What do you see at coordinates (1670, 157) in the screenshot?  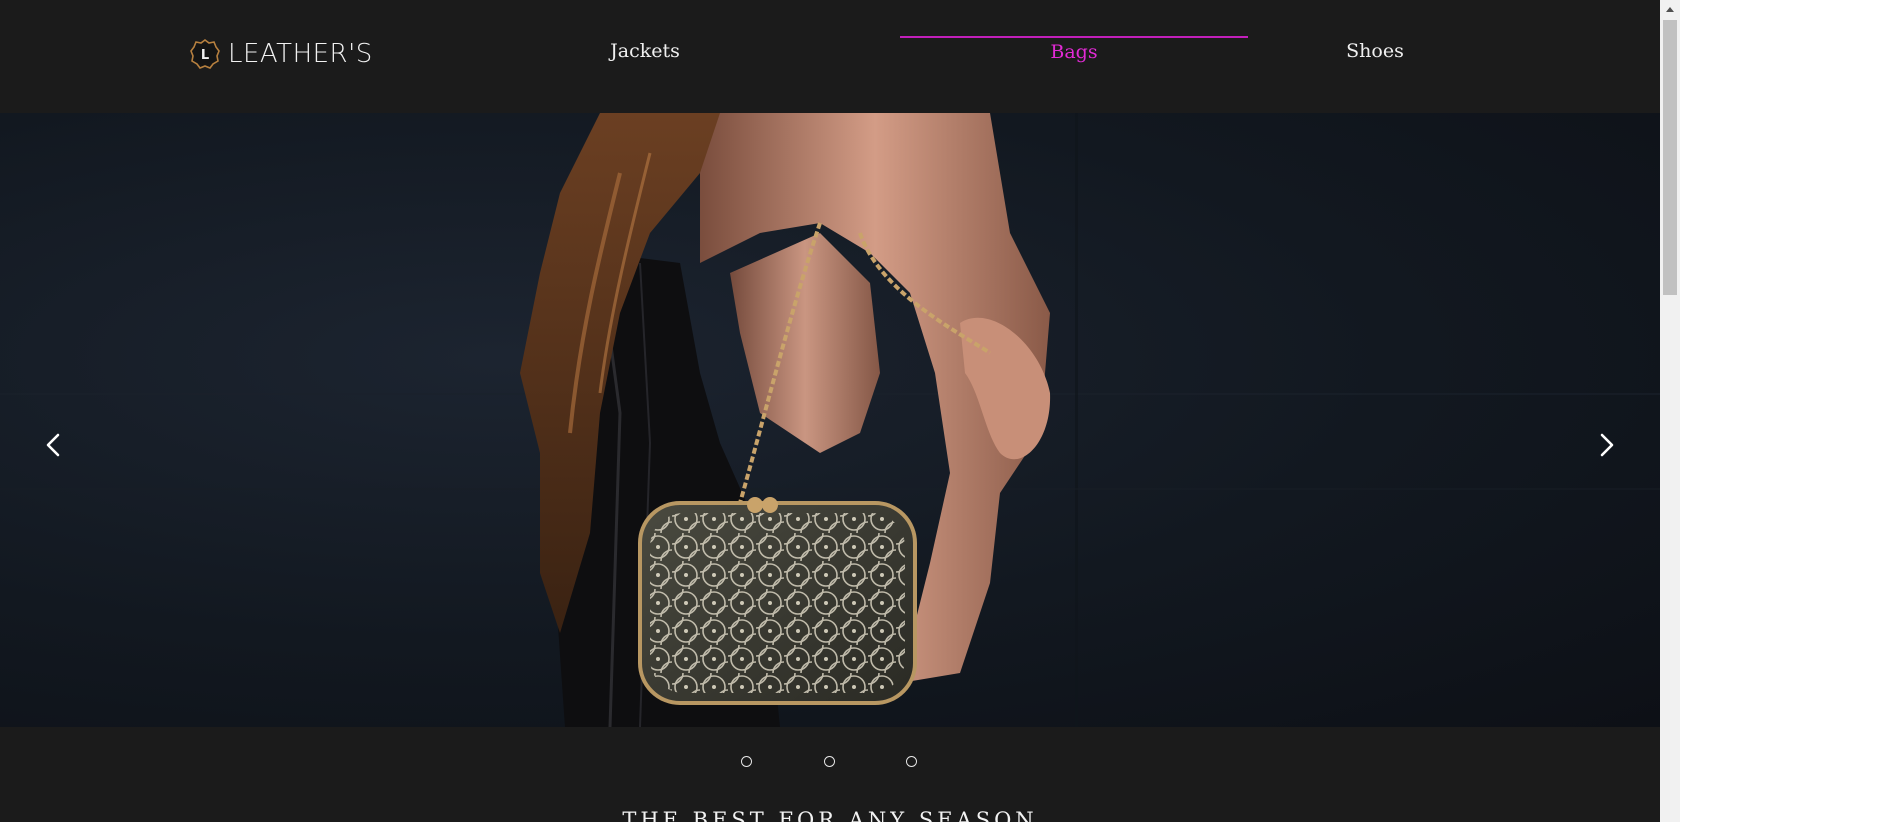 I see `scrollbar-thumb` at bounding box center [1670, 157].